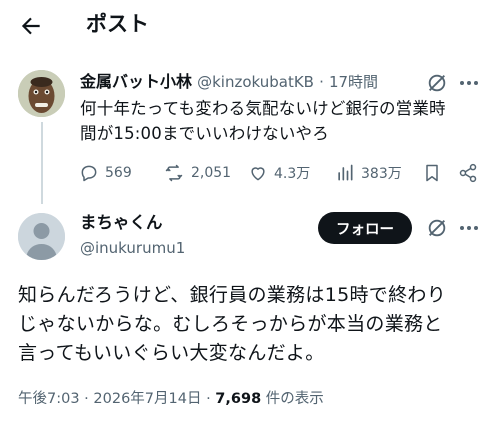 This screenshot has width=500, height=425. What do you see at coordinates (31, 26) in the screenshot?
I see `back-arrow-icon` at bounding box center [31, 26].